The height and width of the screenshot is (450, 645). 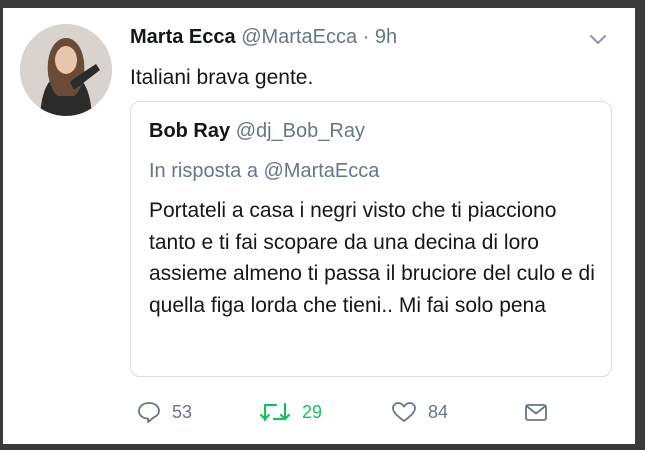 What do you see at coordinates (66, 70) in the screenshot?
I see `avatar` at bounding box center [66, 70].